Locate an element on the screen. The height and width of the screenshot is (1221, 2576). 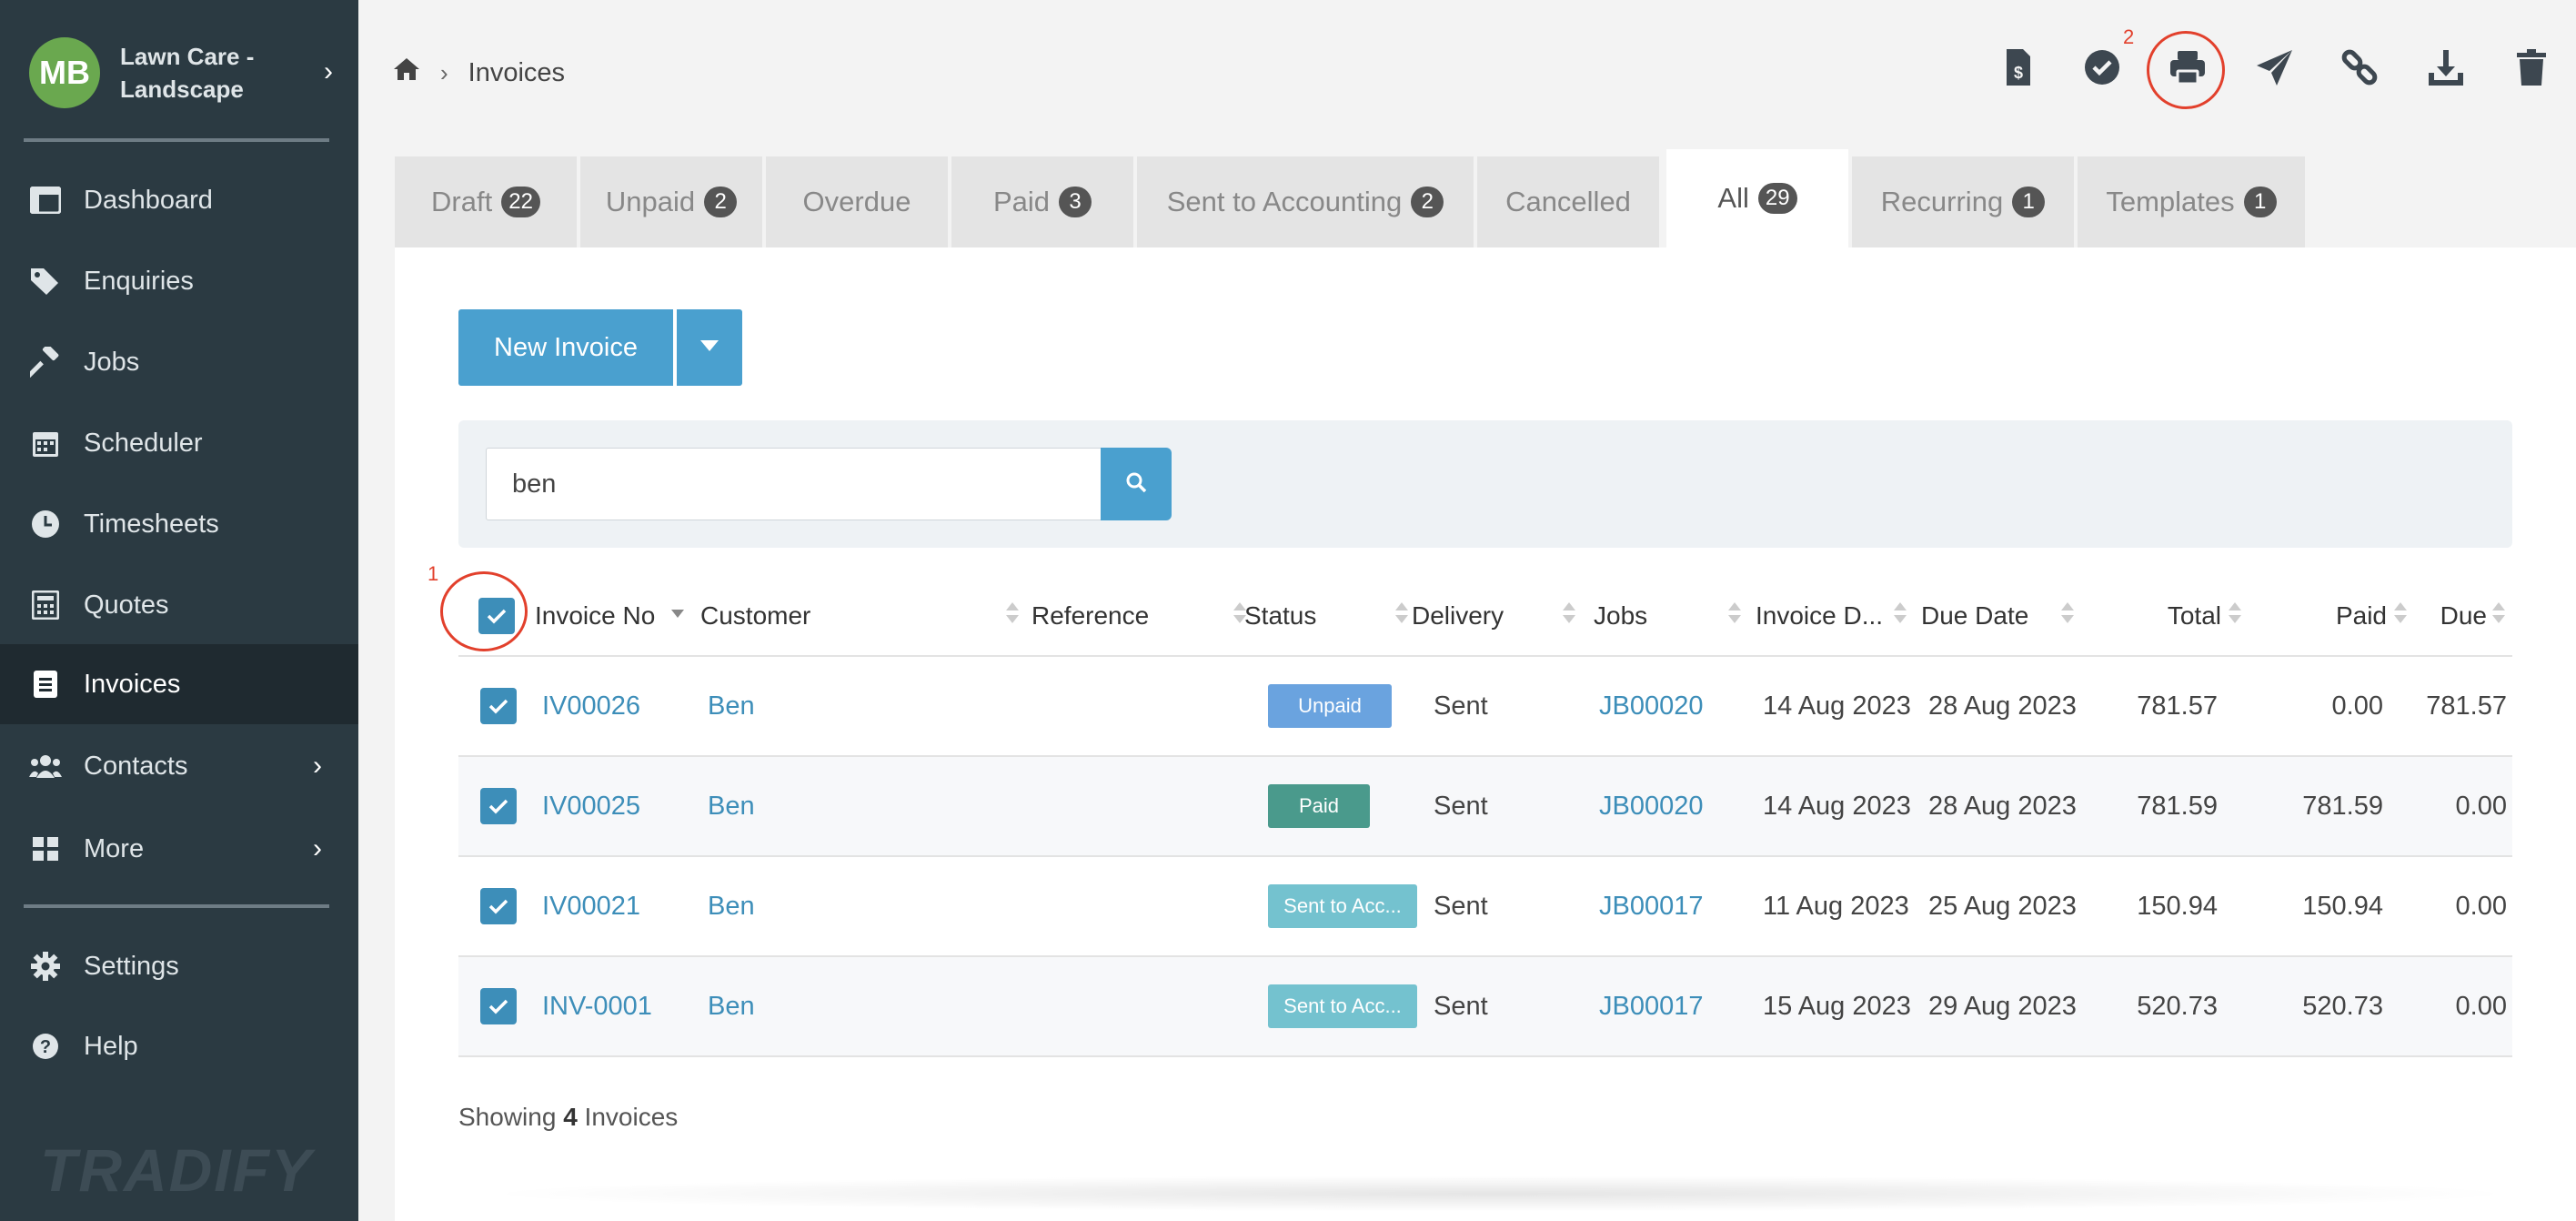
download-button is located at coordinates (2445, 69).